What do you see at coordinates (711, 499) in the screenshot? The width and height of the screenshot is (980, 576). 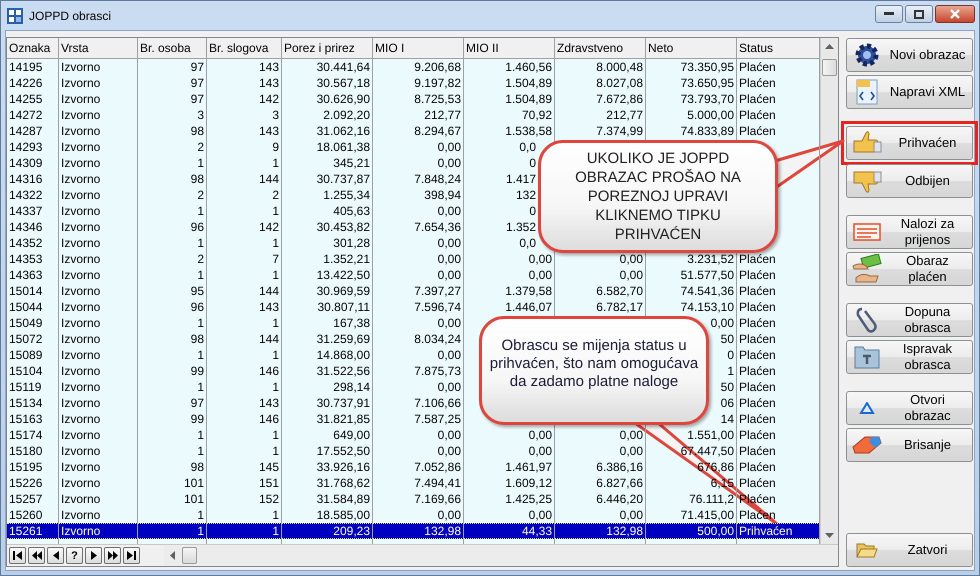 I see `table-cell: 76.111,2` at bounding box center [711, 499].